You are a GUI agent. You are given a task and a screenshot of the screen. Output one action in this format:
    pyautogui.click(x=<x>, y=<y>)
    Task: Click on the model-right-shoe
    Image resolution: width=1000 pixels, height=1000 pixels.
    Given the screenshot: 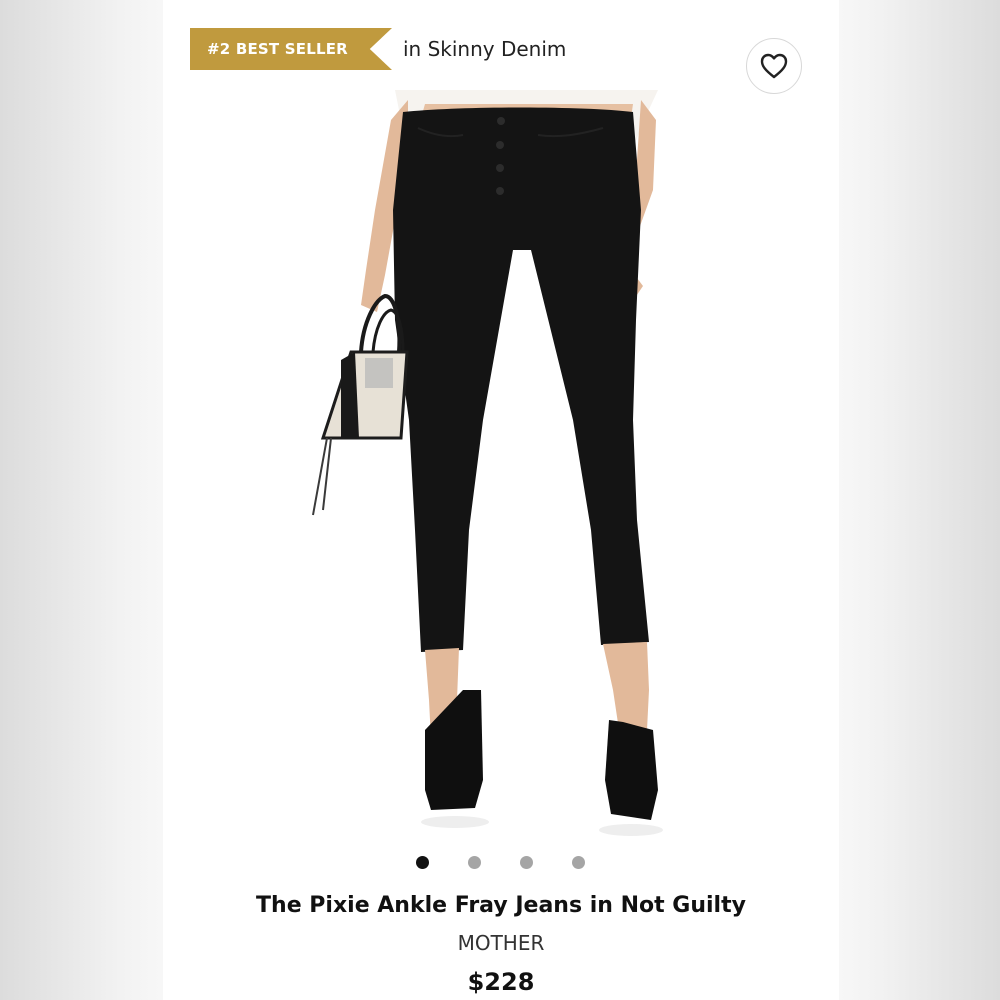 What is the action you would take?
    pyautogui.click(x=631, y=770)
    